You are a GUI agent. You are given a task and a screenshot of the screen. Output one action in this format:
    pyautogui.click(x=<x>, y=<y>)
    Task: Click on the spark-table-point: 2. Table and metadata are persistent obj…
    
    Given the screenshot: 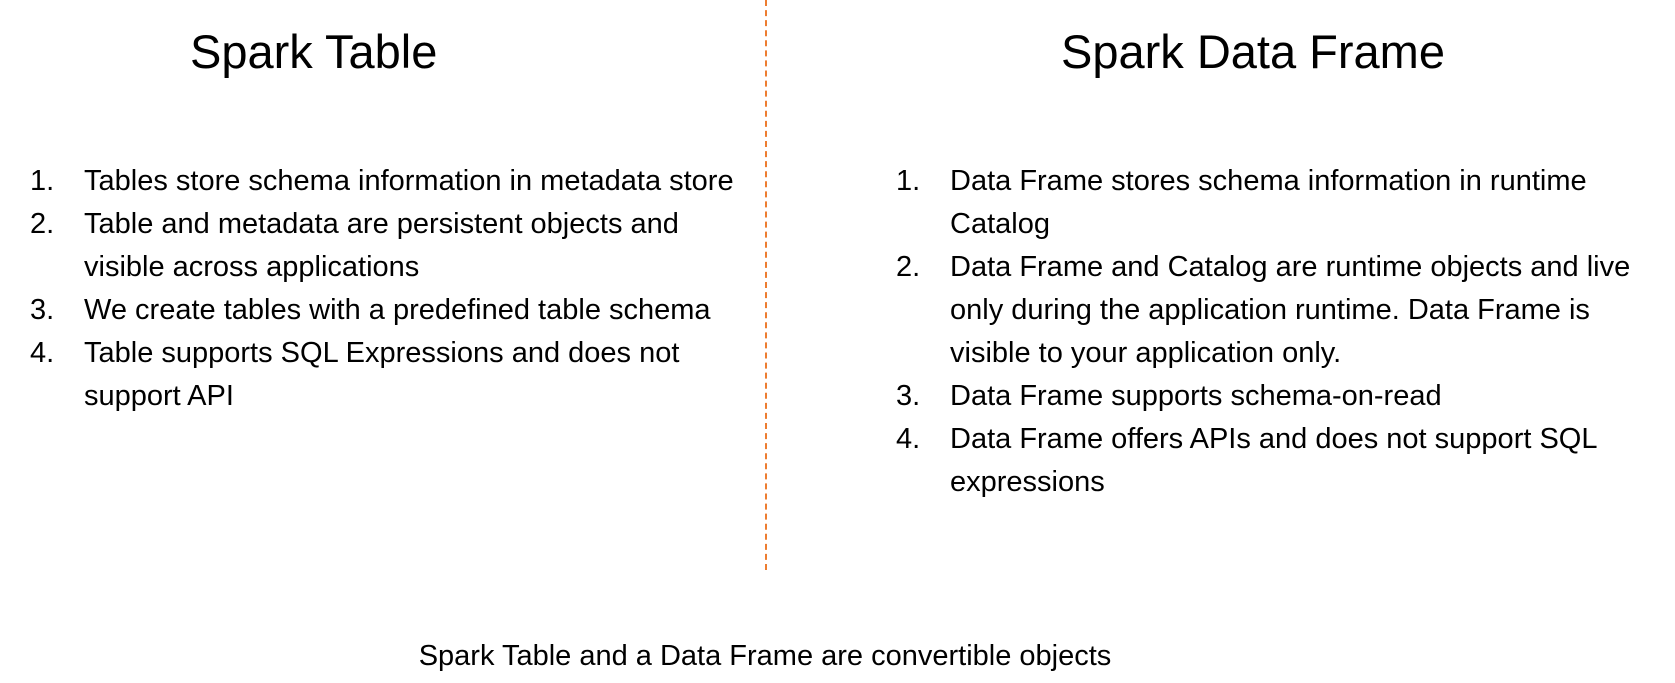 What is the action you would take?
    pyautogui.click(x=390, y=246)
    